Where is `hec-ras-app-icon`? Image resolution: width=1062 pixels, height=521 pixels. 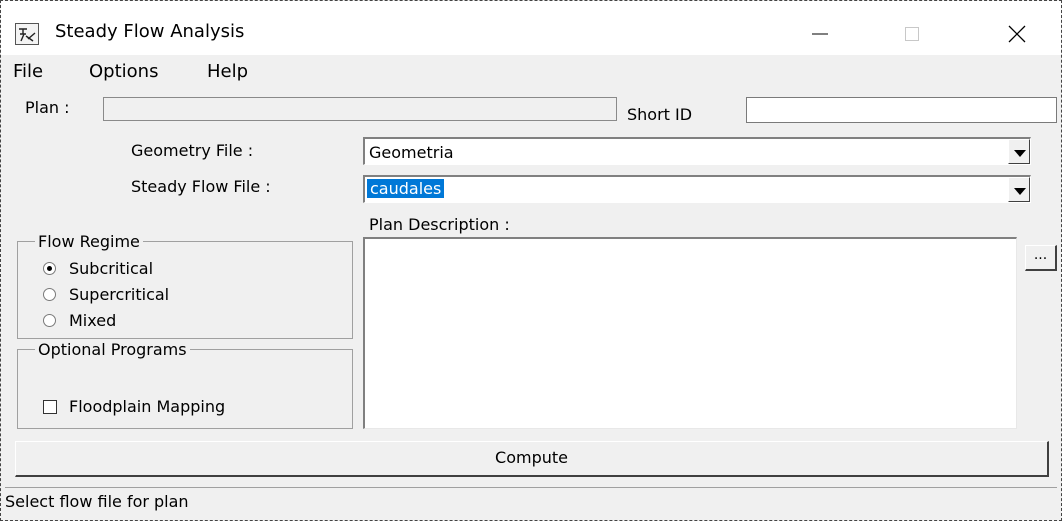
hec-ras-app-icon is located at coordinates (27, 34).